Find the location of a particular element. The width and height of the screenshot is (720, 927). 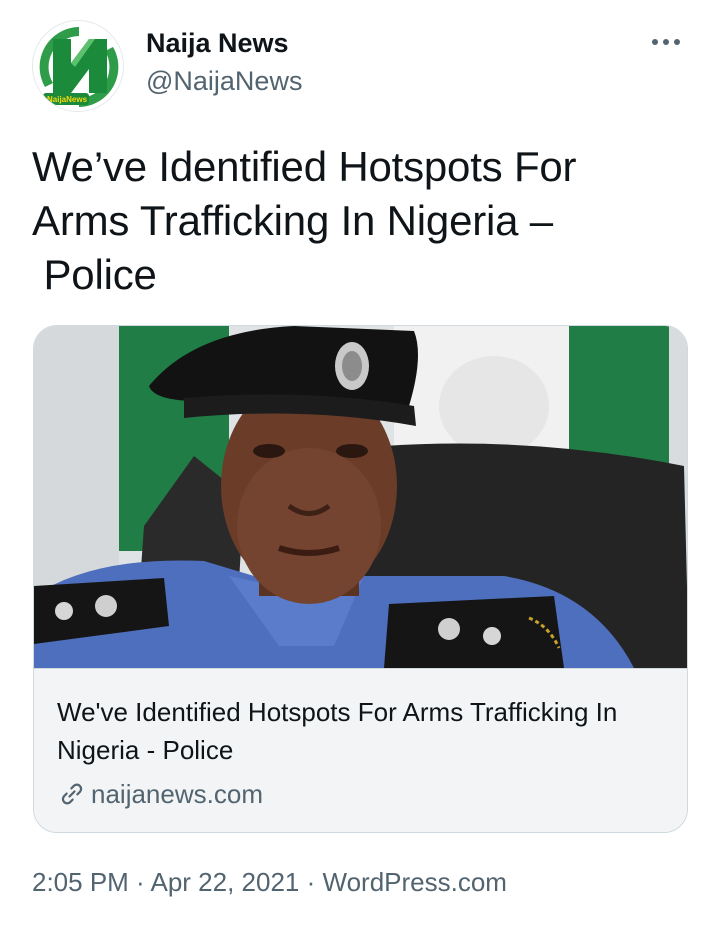

author-names: Naija News @NaijaNews is located at coordinates (224, 63).